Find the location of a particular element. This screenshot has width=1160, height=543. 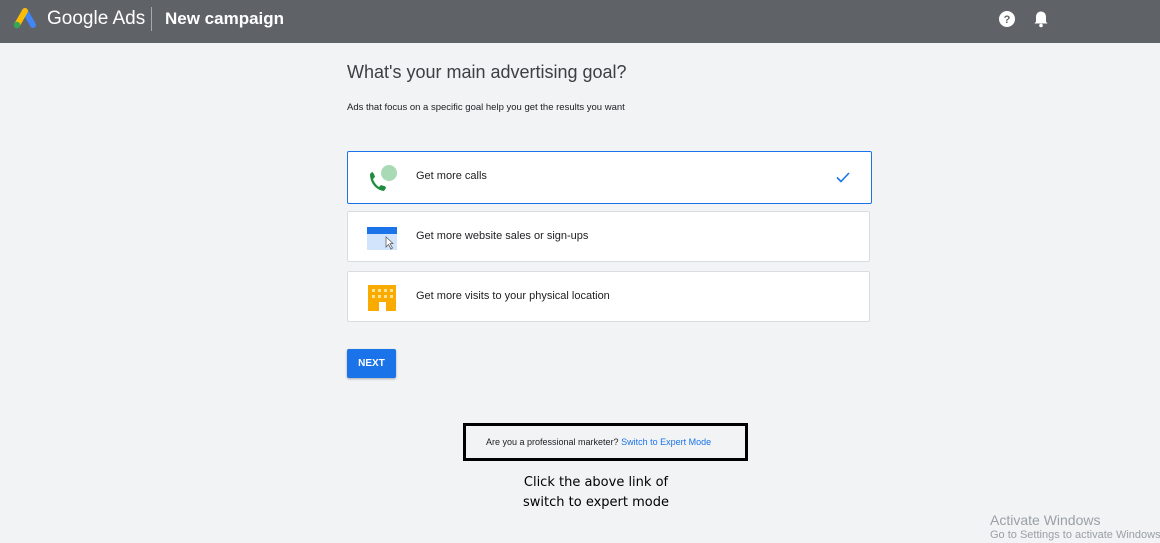

watermark-title: Activate Windows is located at coordinates (1045, 520).